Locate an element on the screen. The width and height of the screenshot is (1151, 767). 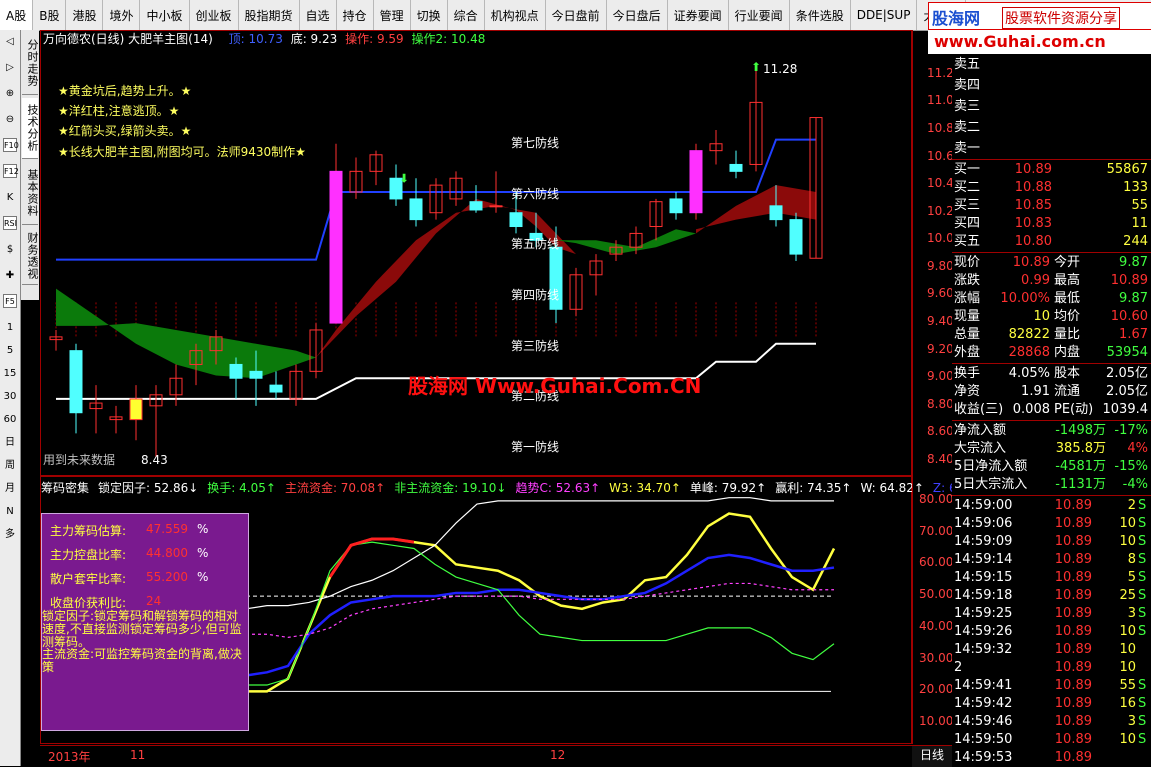
info-row-unit: % is located at coordinates (203, 577).